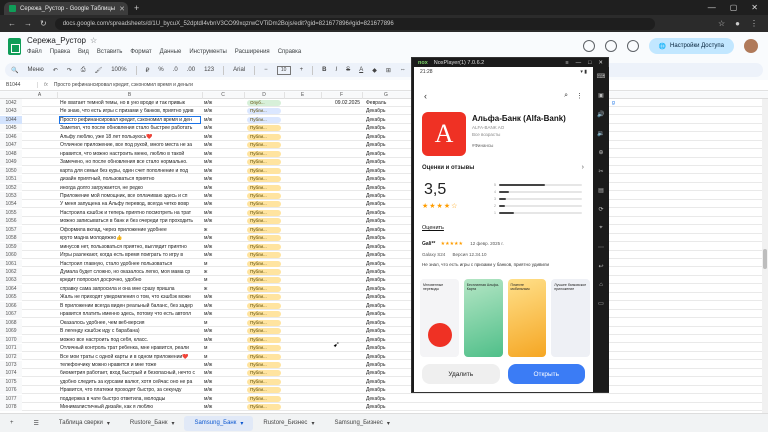 The height and width of the screenshot is (432, 768). What do you see at coordinates (66, 8) in the screenshot?
I see `browser-tab: Сережа_Рустор - Google Таблицы ✕` at bounding box center [66, 8].